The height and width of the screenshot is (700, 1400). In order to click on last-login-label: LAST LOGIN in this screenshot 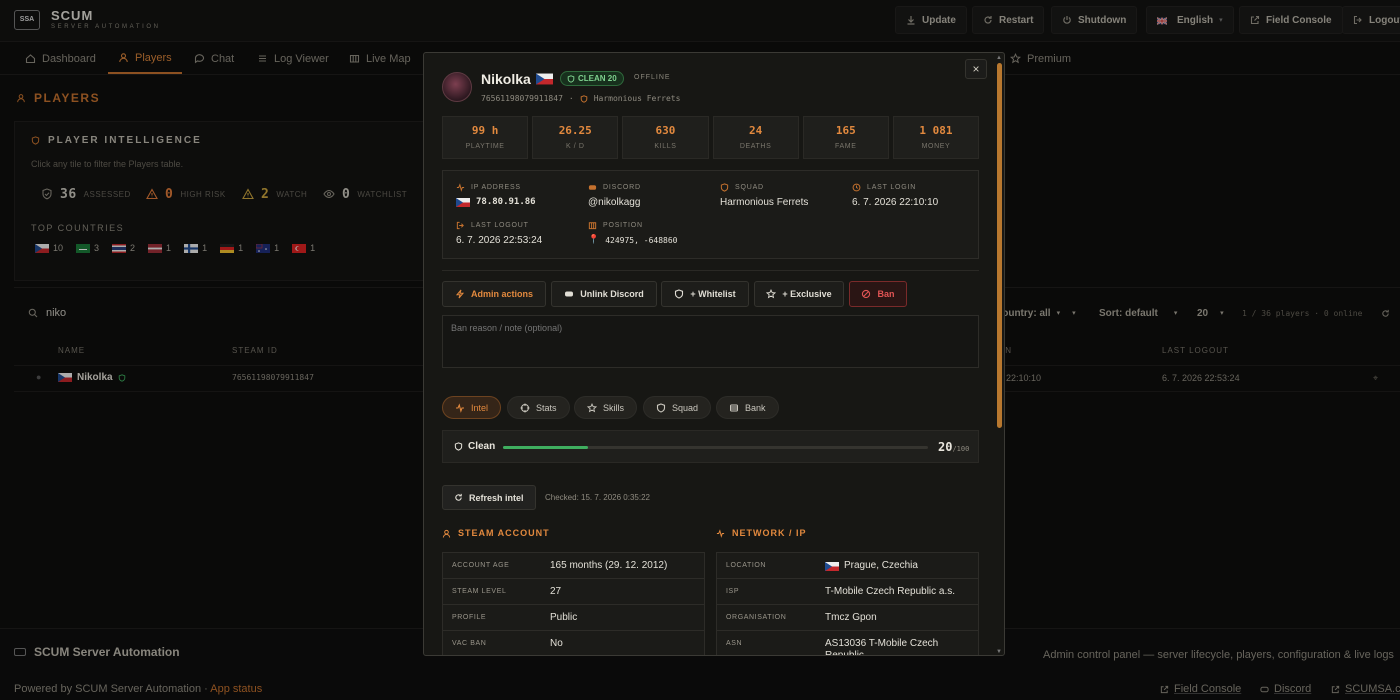, I will do `click(884, 187)`.